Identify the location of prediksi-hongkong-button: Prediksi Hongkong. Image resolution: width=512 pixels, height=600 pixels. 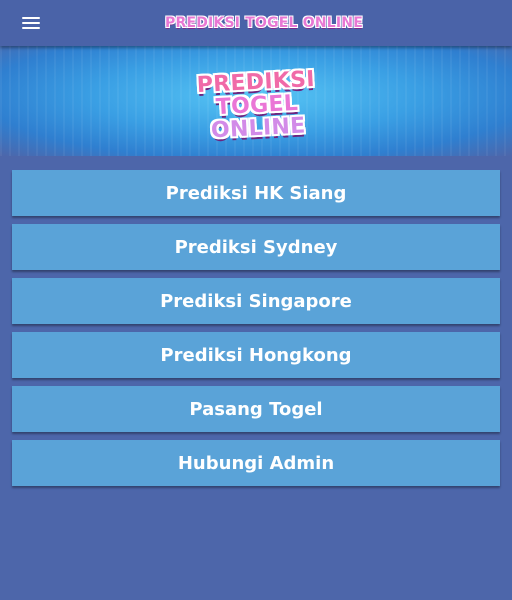
(256, 355).